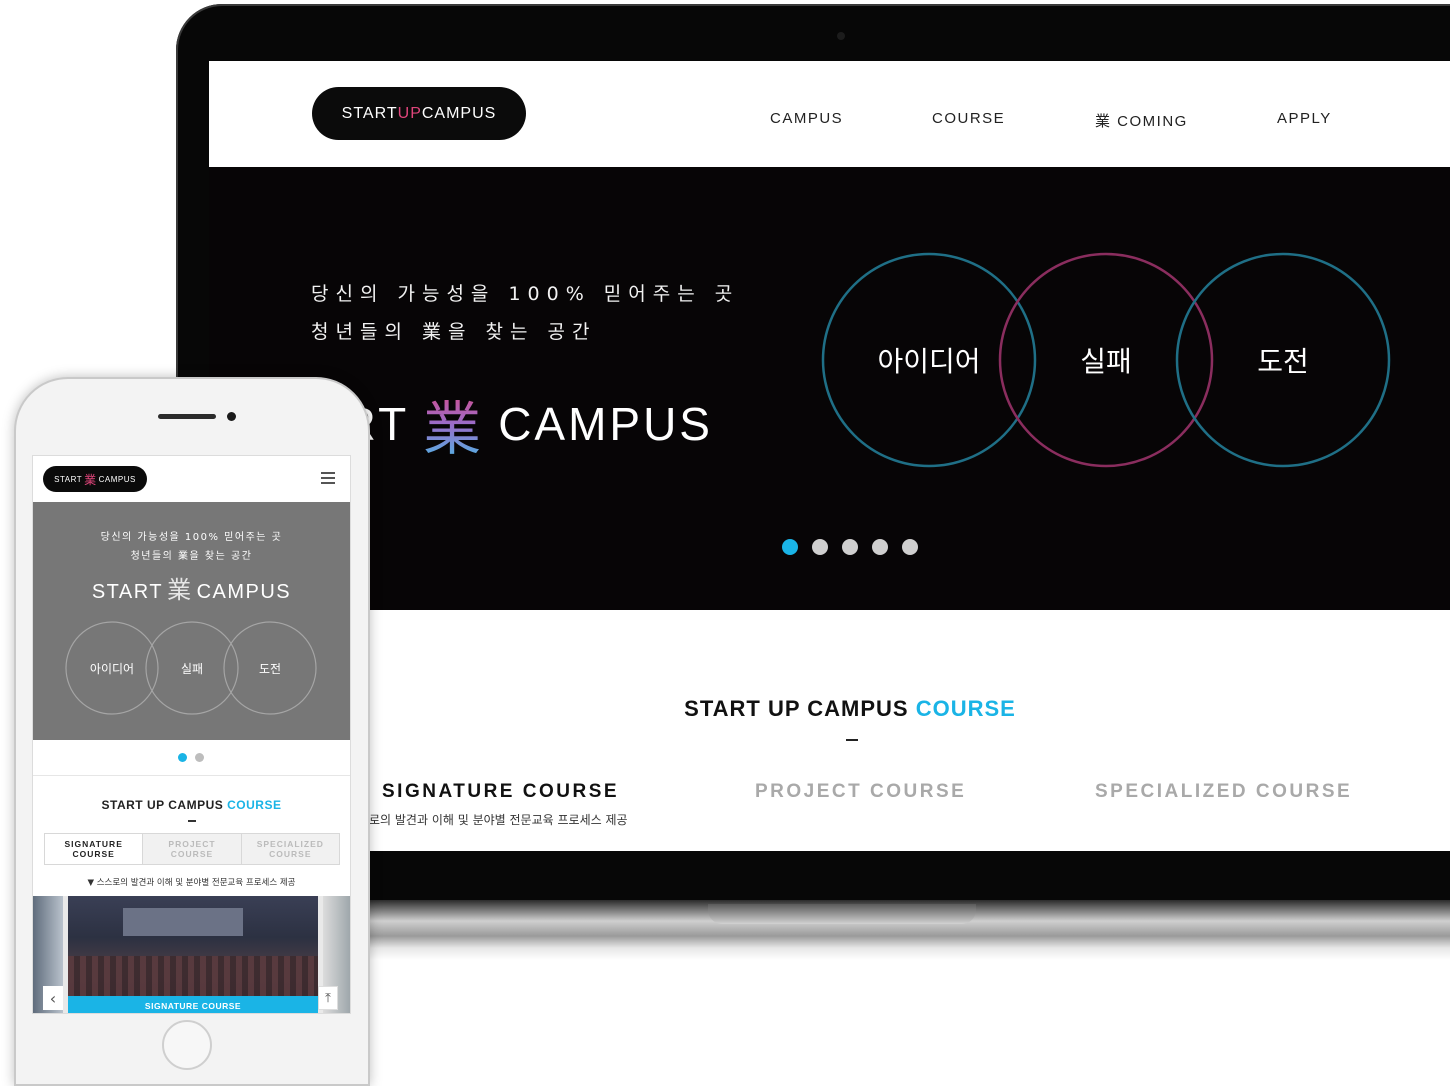 This screenshot has width=1450, height=1086. I want to click on laptop-camera, so click(841, 36).